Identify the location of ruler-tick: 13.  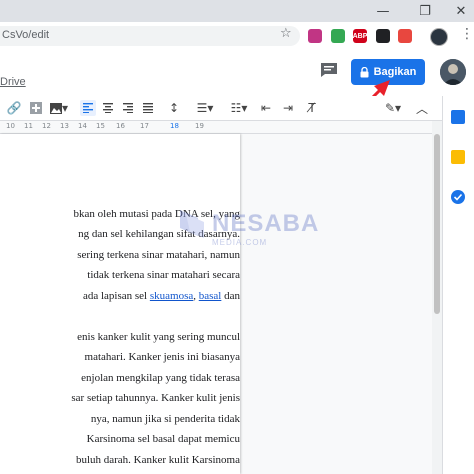
(64, 126).